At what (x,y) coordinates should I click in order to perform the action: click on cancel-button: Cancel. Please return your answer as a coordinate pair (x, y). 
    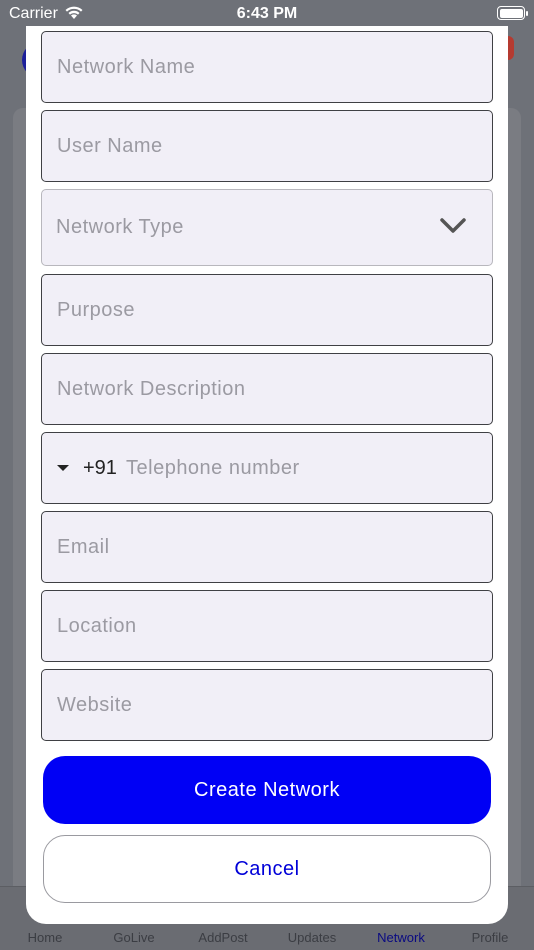
    Looking at the image, I should click on (267, 869).